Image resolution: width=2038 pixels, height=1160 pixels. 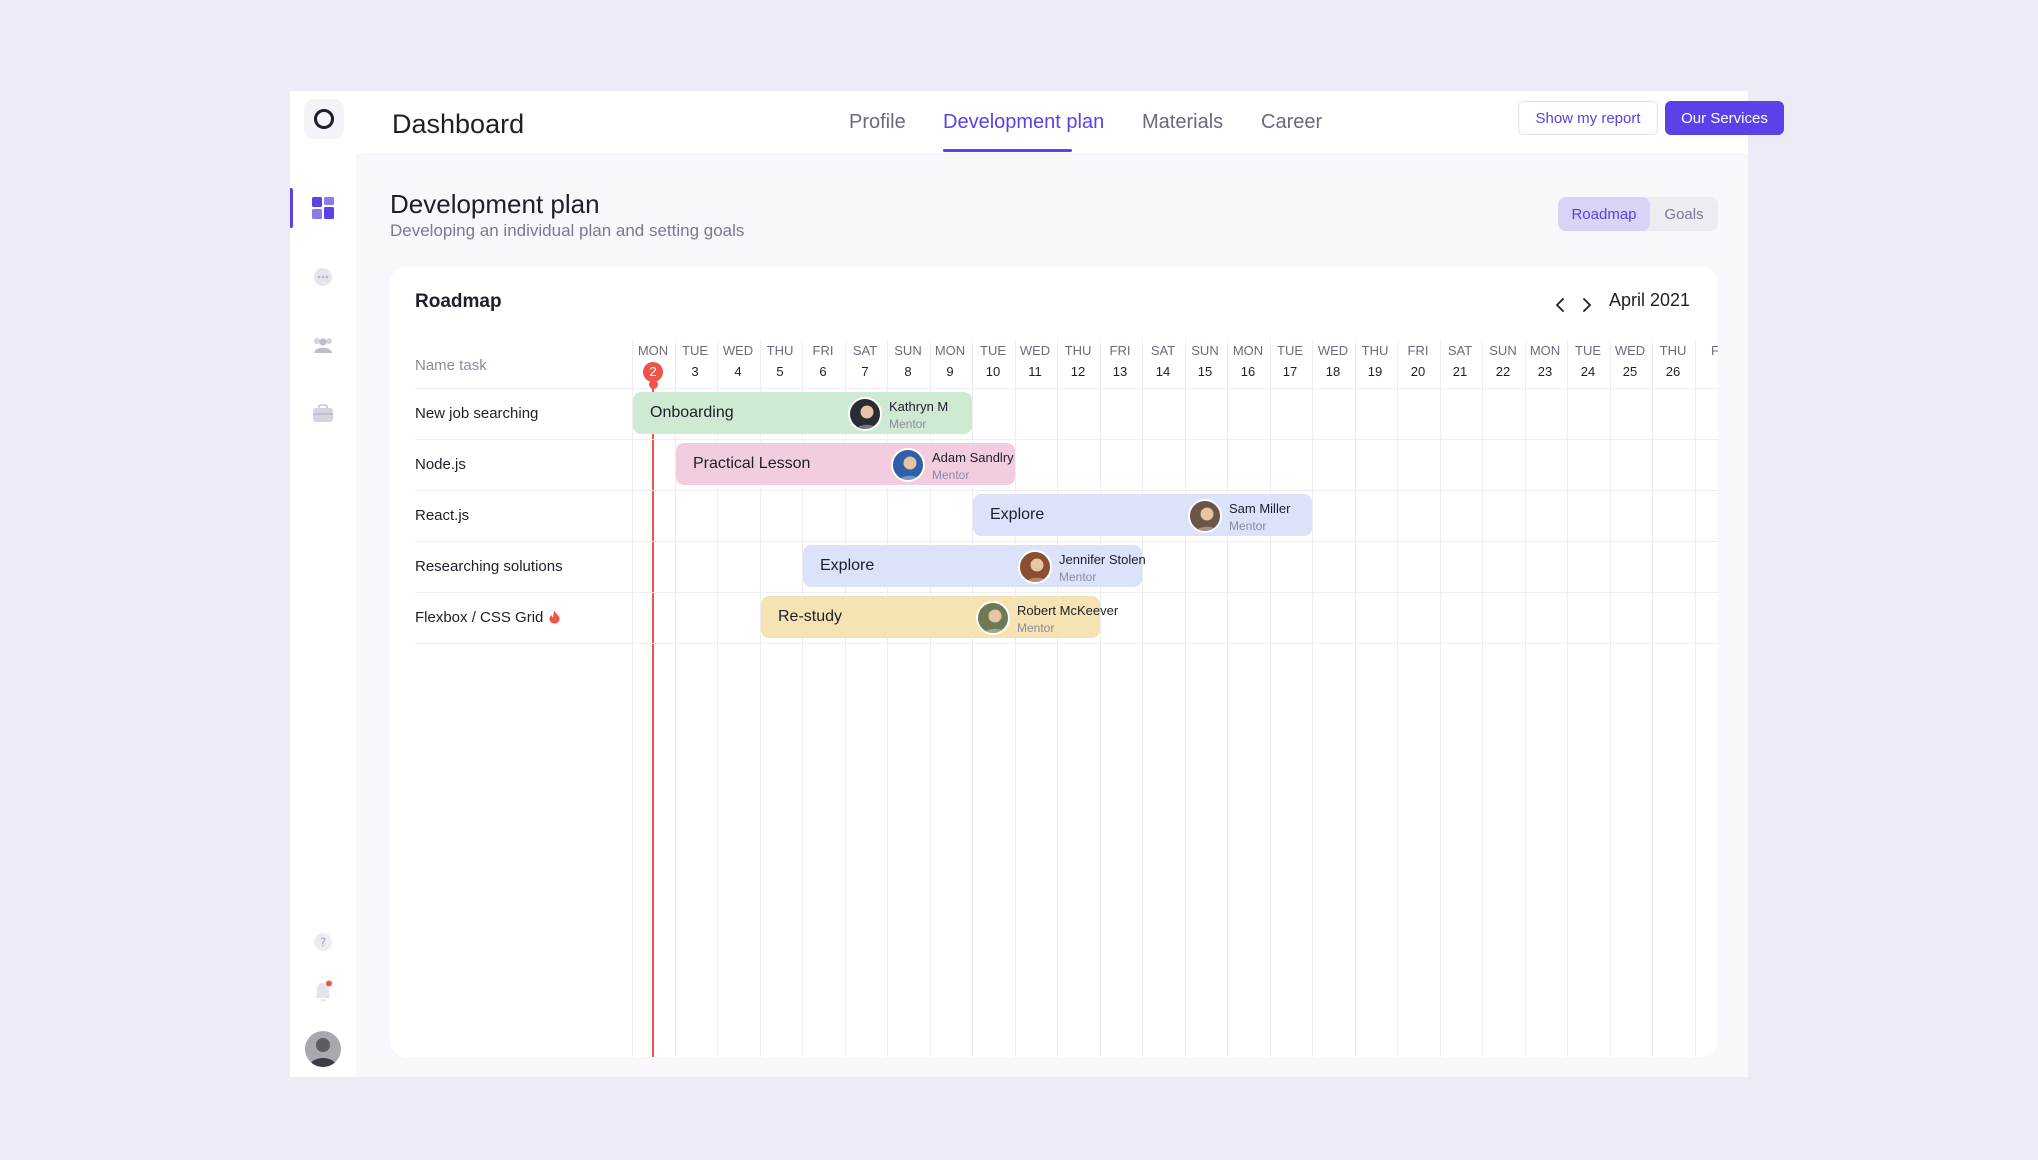 I want to click on dashboard-grid-icon, so click(x=323, y=208).